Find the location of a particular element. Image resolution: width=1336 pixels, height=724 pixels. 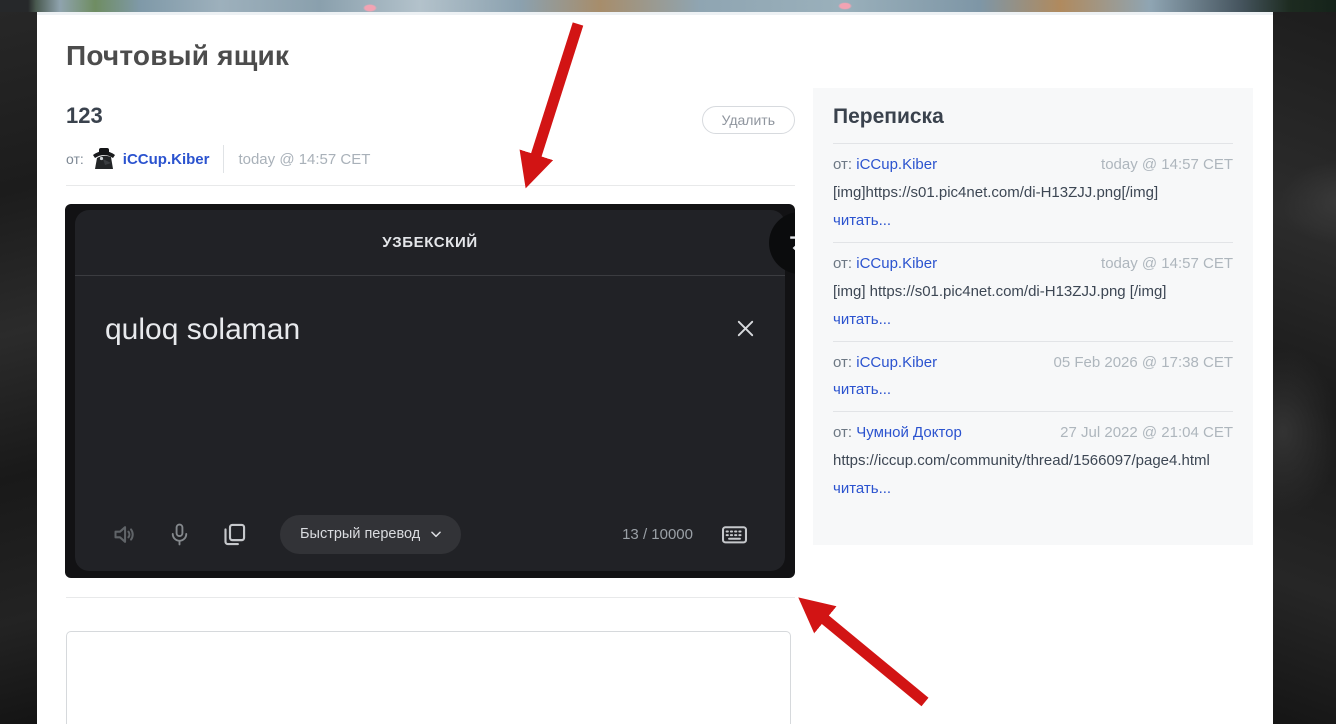

meta-divider is located at coordinates (224, 159).